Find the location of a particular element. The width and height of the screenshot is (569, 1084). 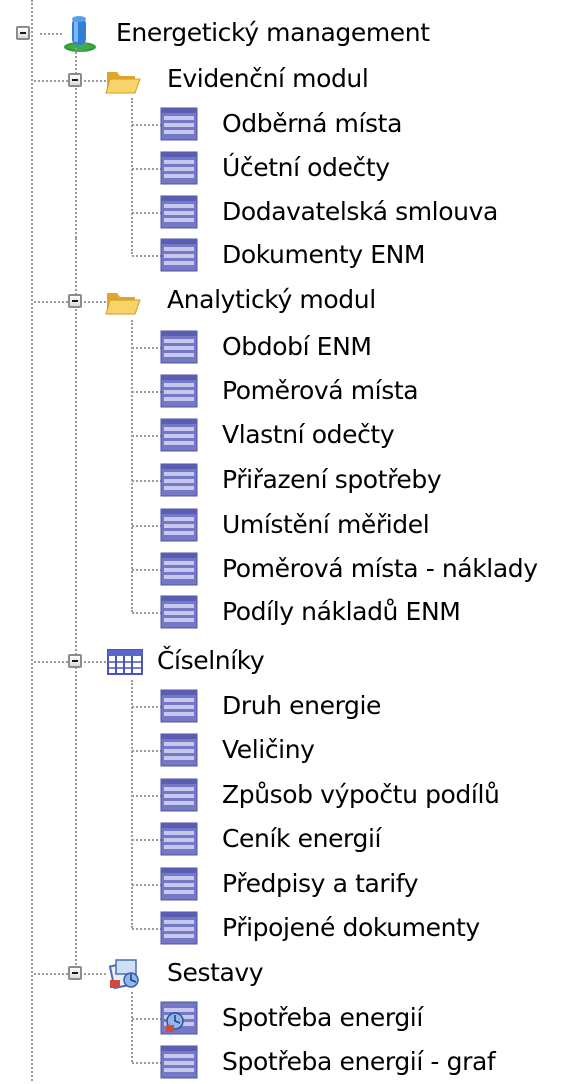

collapse-toggle-analyticky is located at coordinates (75, 301).